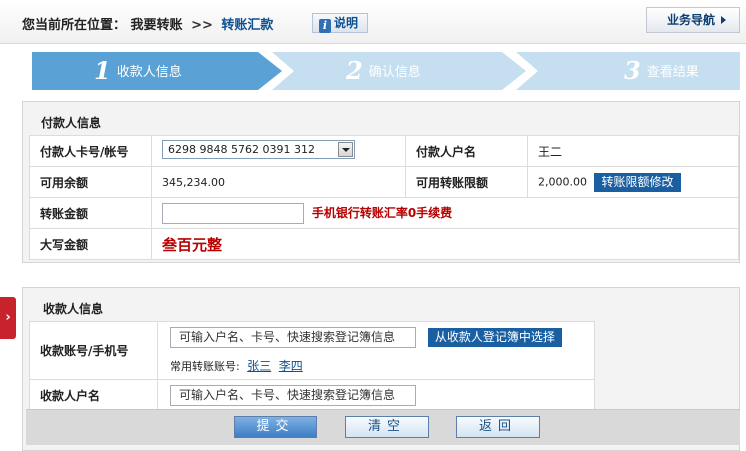  I want to click on amount-label: 转账金额, so click(90, 213).